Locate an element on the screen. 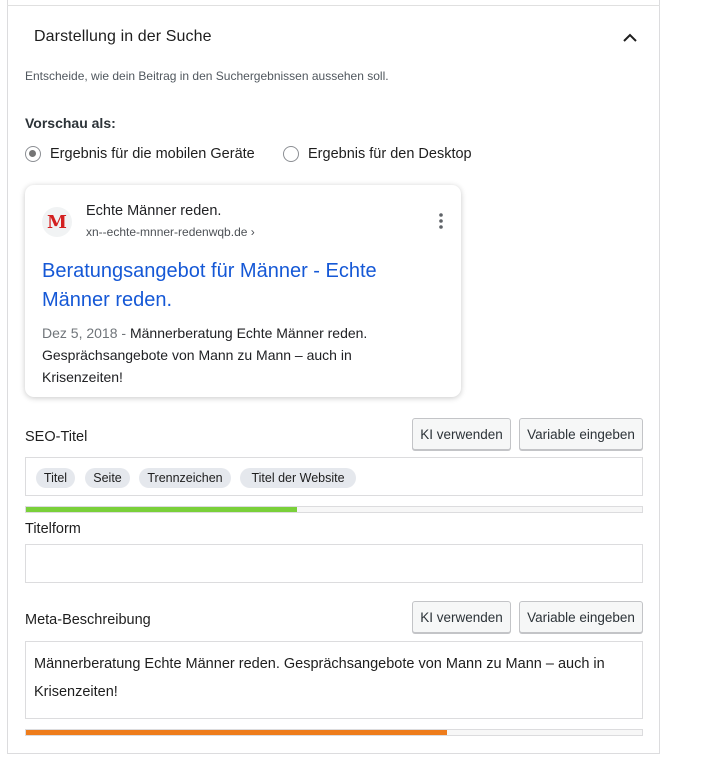 The width and height of the screenshot is (711, 765). seo-title-variable-button: Variable eingeben is located at coordinates (581, 434).